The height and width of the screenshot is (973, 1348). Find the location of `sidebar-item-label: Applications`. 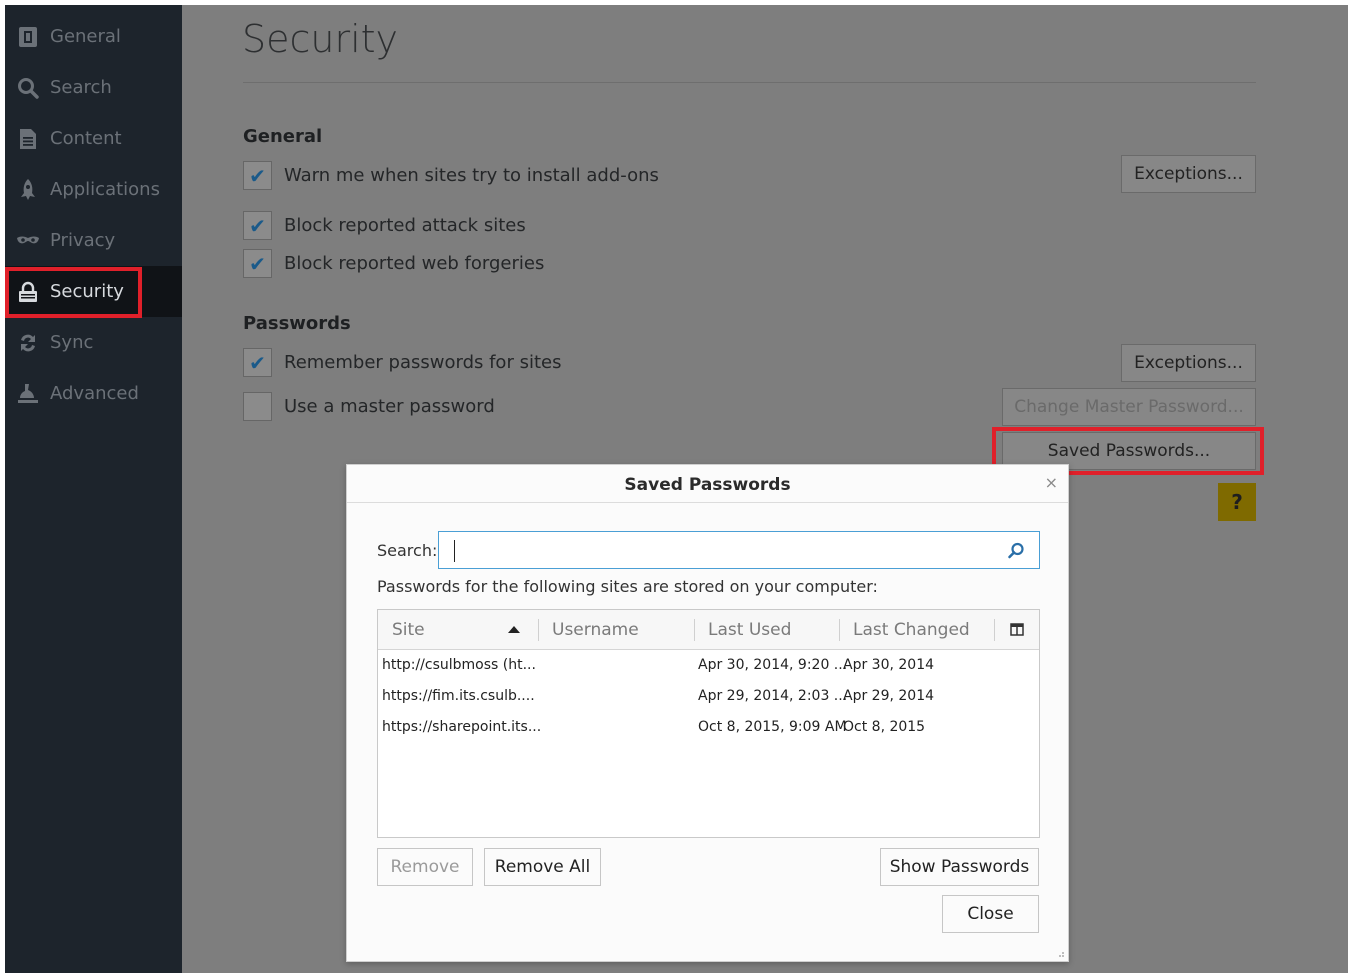

sidebar-item-label: Applications is located at coordinates (105, 189).